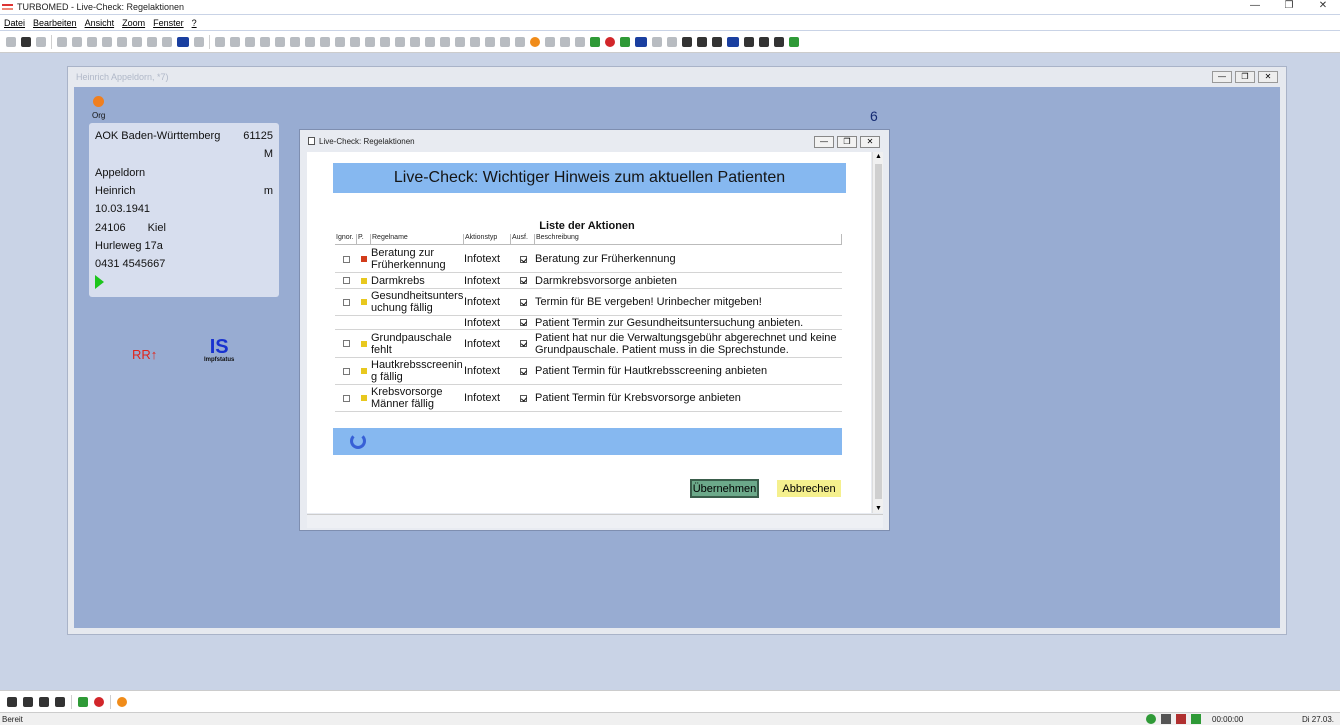 The width and height of the screenshot is (1340, 725). Describe the element at coordinates (60, 701) in the screenshot. I see `list-icon` at that location.